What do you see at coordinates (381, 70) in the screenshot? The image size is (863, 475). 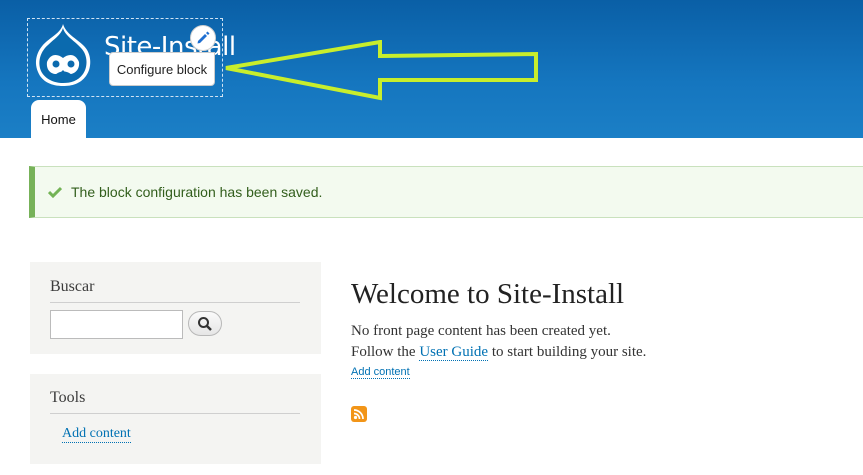 I see `annotation-arrow` at bounding box center [381, 70].